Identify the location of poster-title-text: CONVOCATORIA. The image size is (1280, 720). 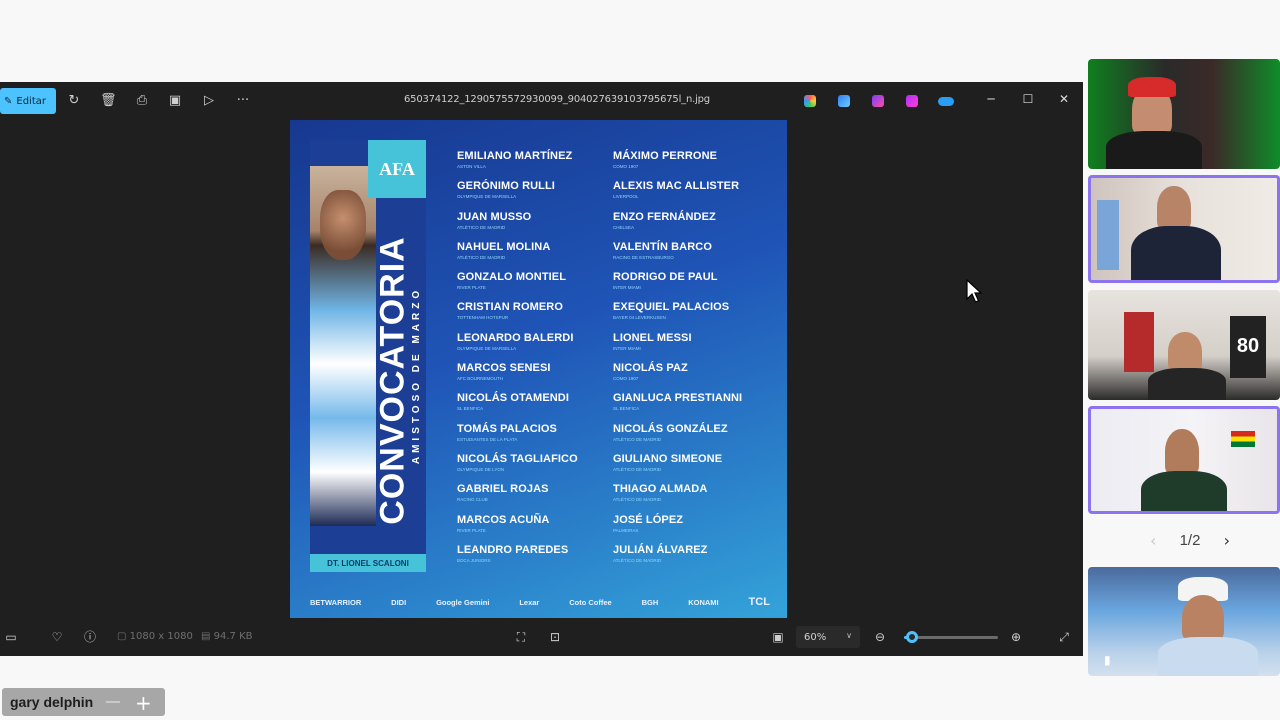
(392, 380).